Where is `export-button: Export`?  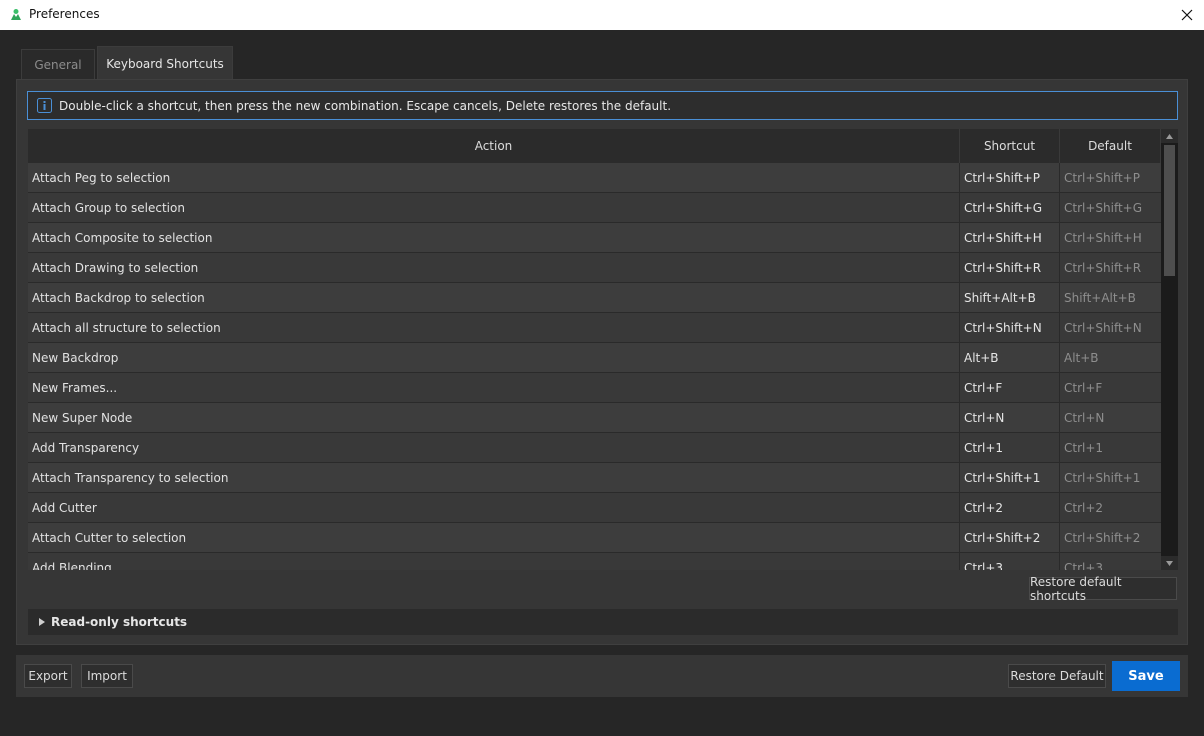 export-button: Export is located at coordinates (48, 676).